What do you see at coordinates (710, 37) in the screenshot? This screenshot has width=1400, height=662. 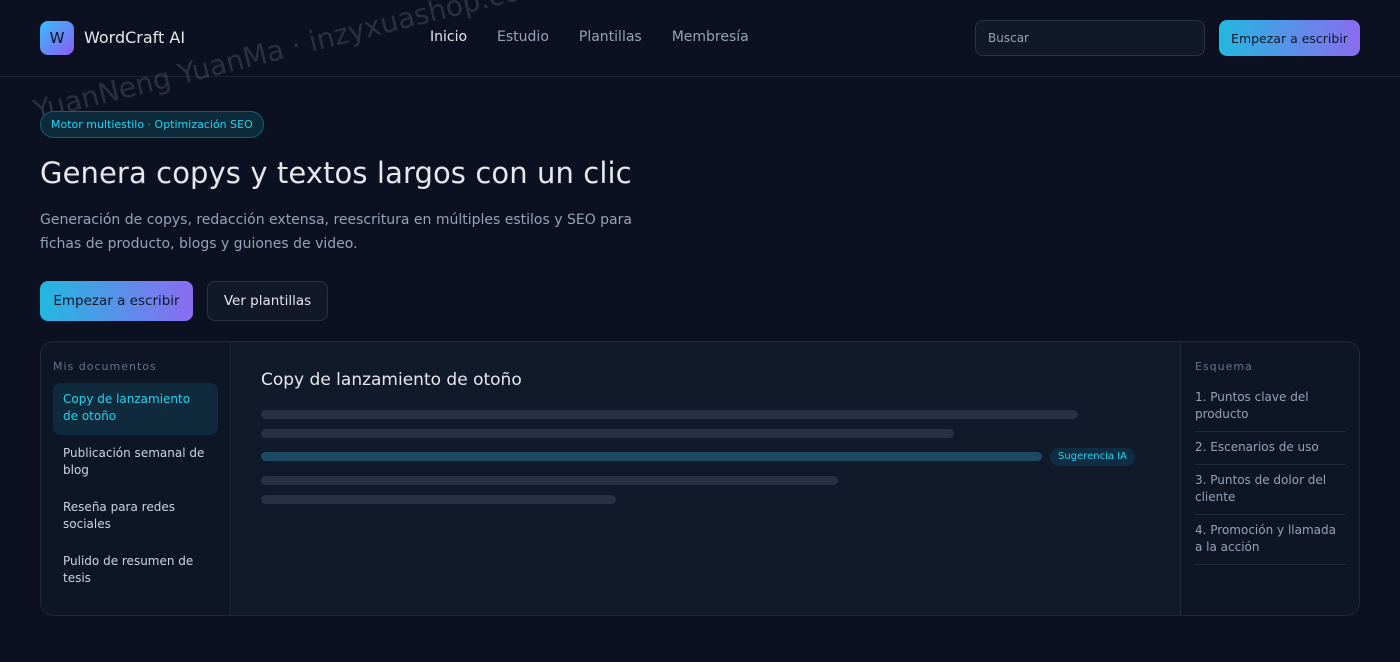 I see `nav-item-membresia: Membresía` at bounding box center [710, 37].